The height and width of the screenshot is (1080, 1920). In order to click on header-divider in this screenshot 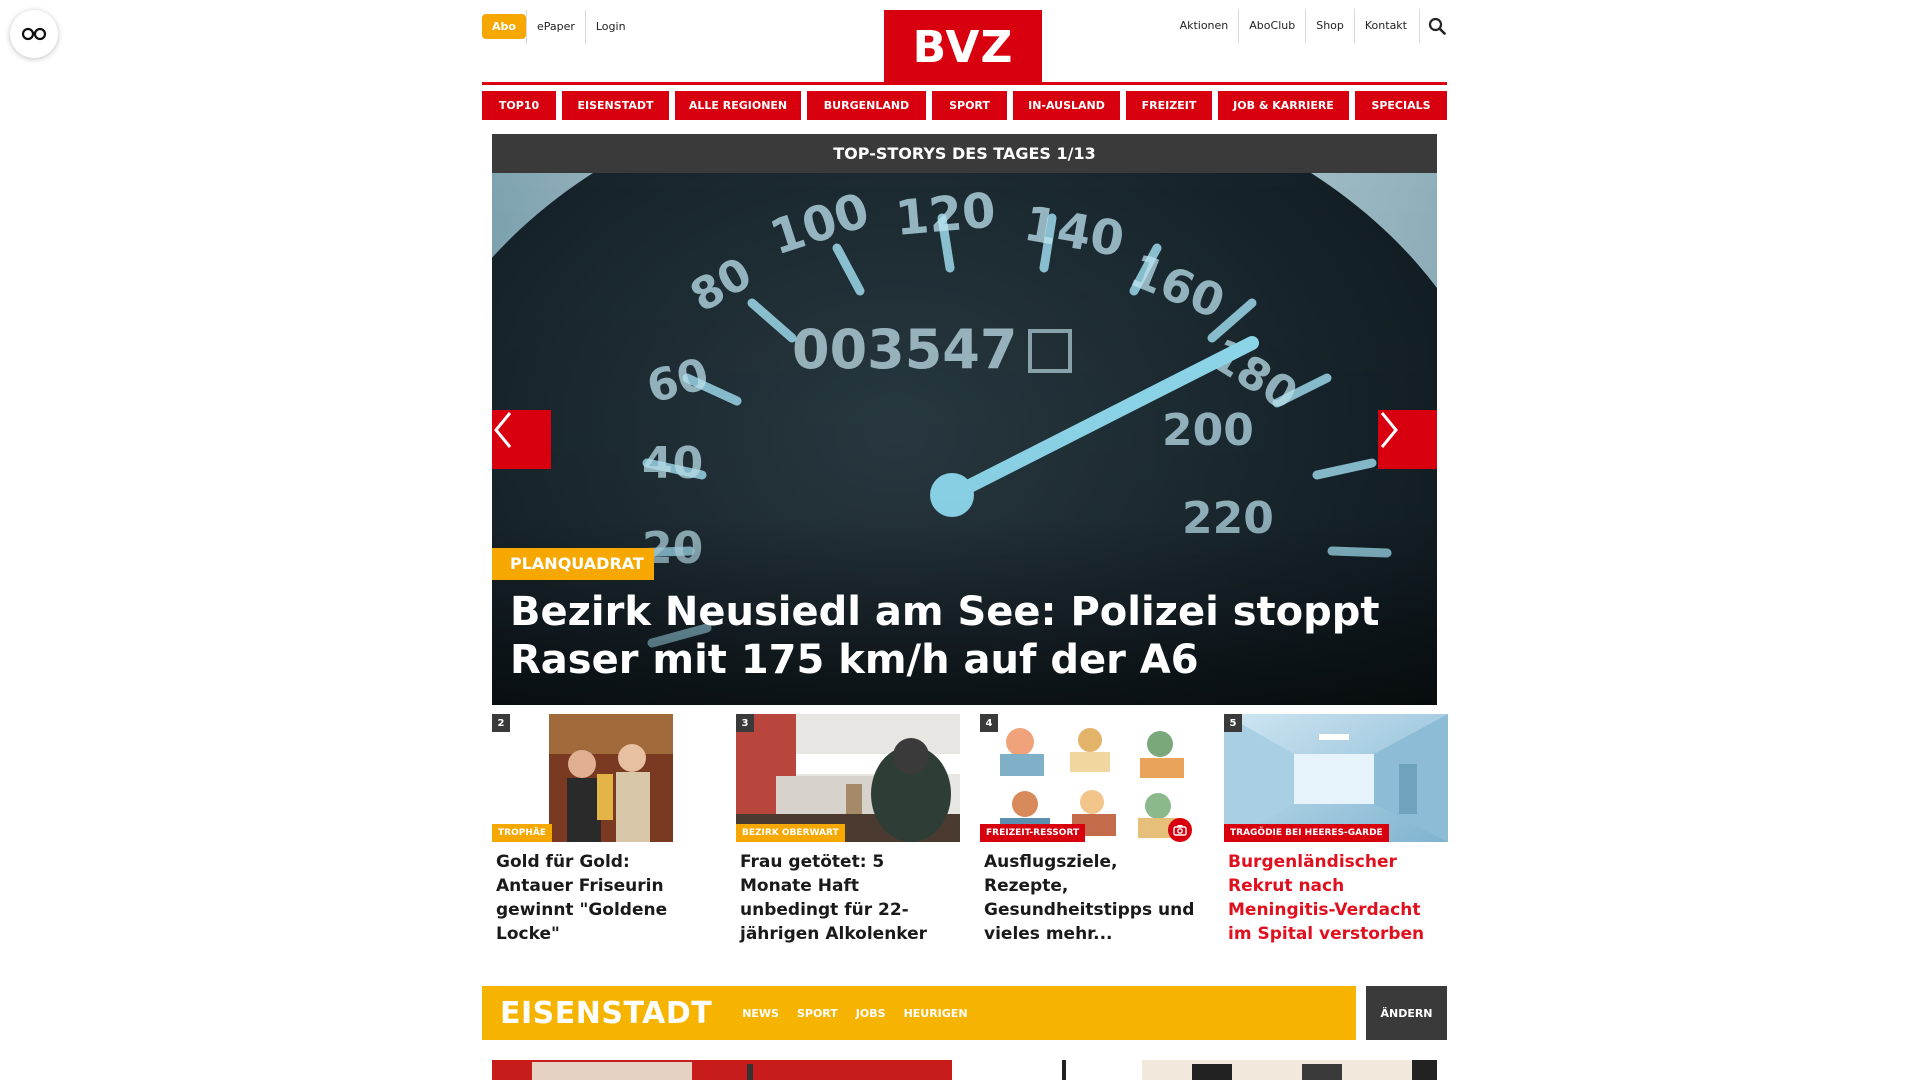, I will do `click(964, 83)`.